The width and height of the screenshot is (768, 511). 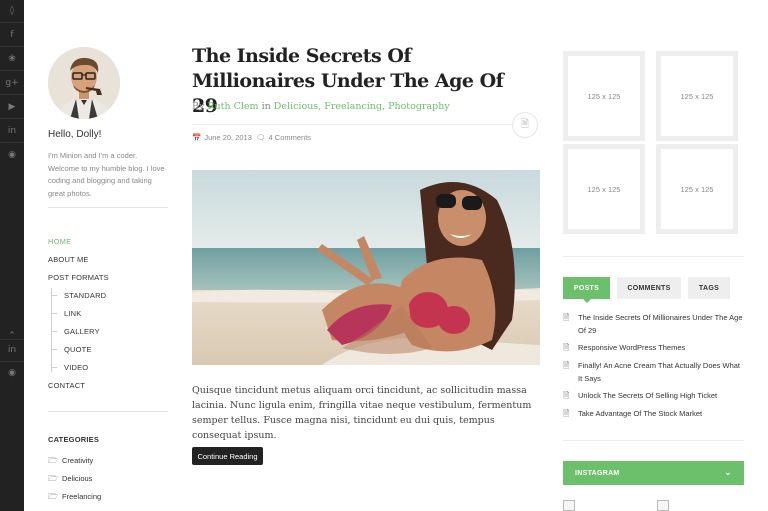 I want to click on nav-standard: STANDARD, so click(x=85, y=295).